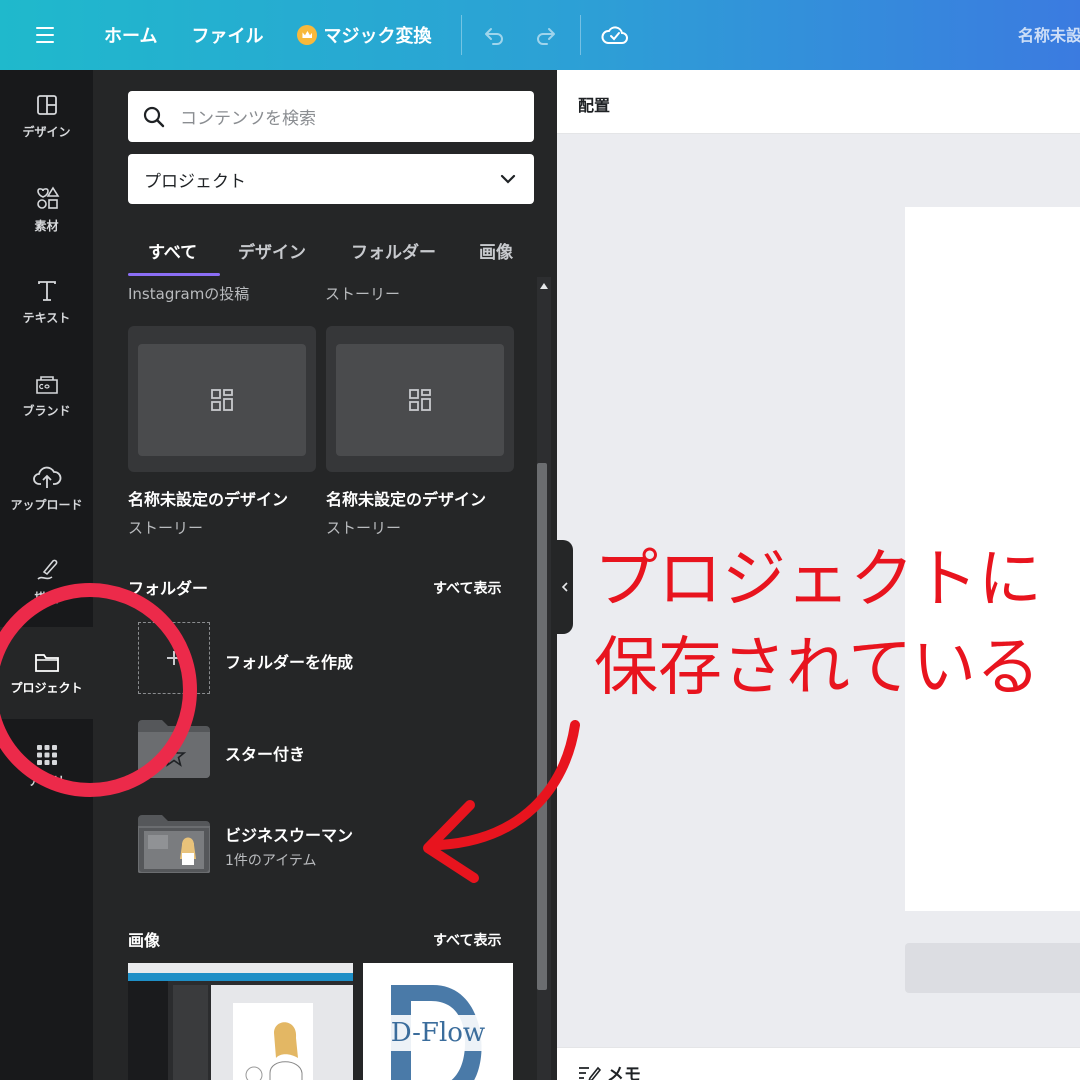 Image resolution: width=1080 pixels, height=1080 pixels. I want to click on draw-pen-icon, so click(46, 569).